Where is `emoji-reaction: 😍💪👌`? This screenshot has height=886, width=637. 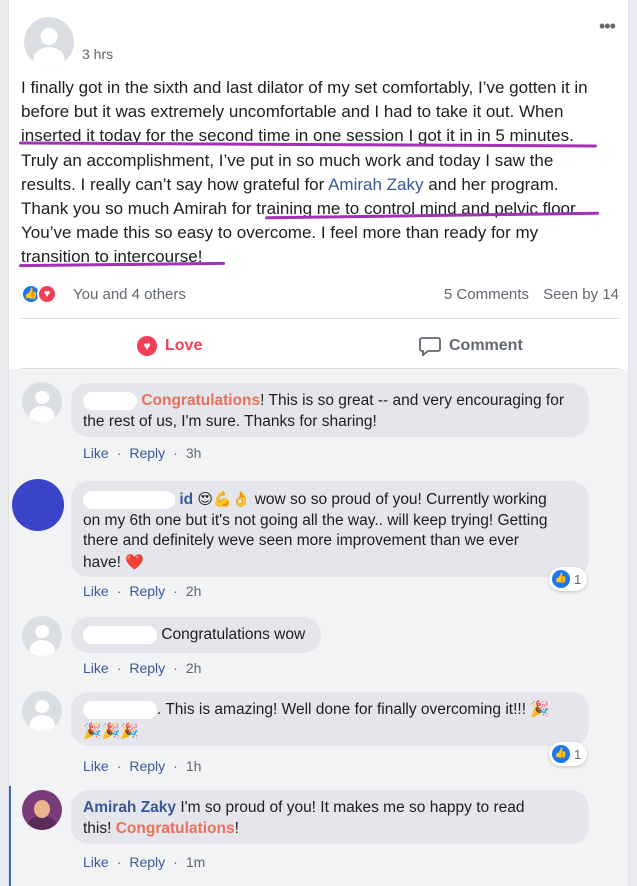
emoji-reaction: 😍💪👌 is located at coordinates (224, 499).